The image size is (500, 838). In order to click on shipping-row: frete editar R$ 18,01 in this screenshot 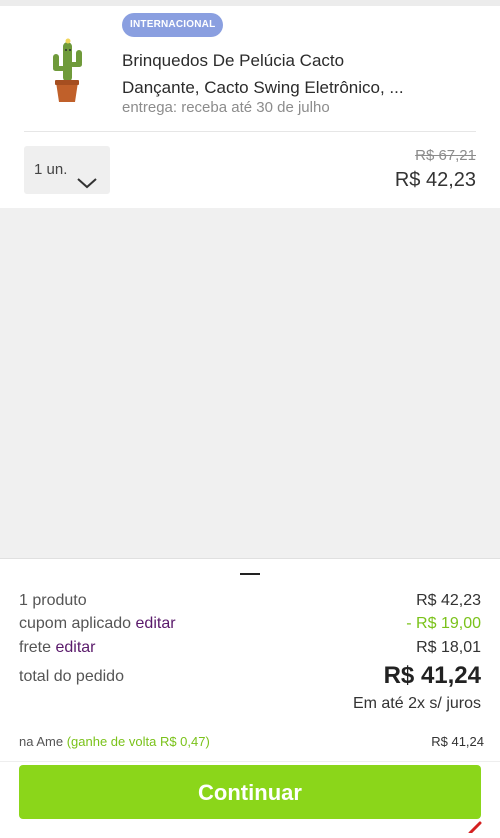, I will do `click(250, 648)`.